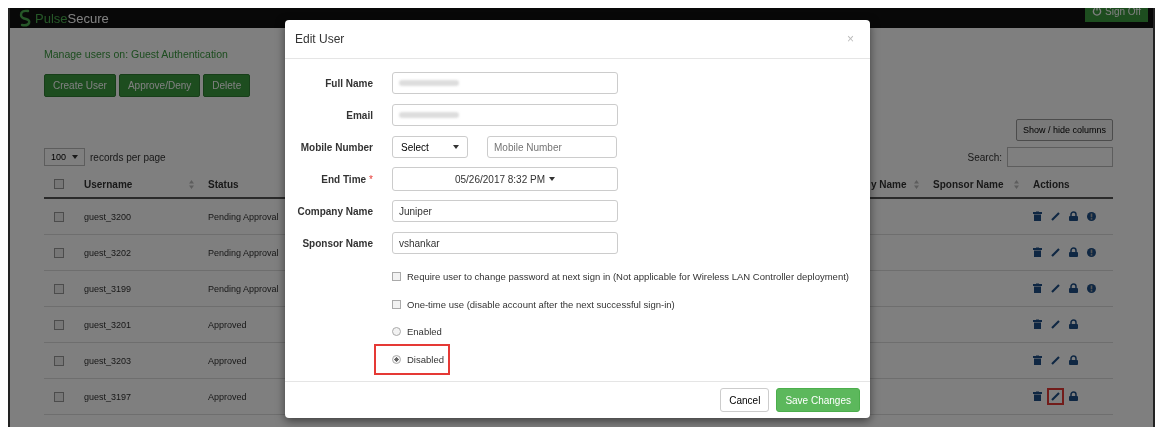 This screenshot has height=427, width=1162. I want to click on option-label: One-time use (disable account after the next successful sign-in), so click(541, 304).